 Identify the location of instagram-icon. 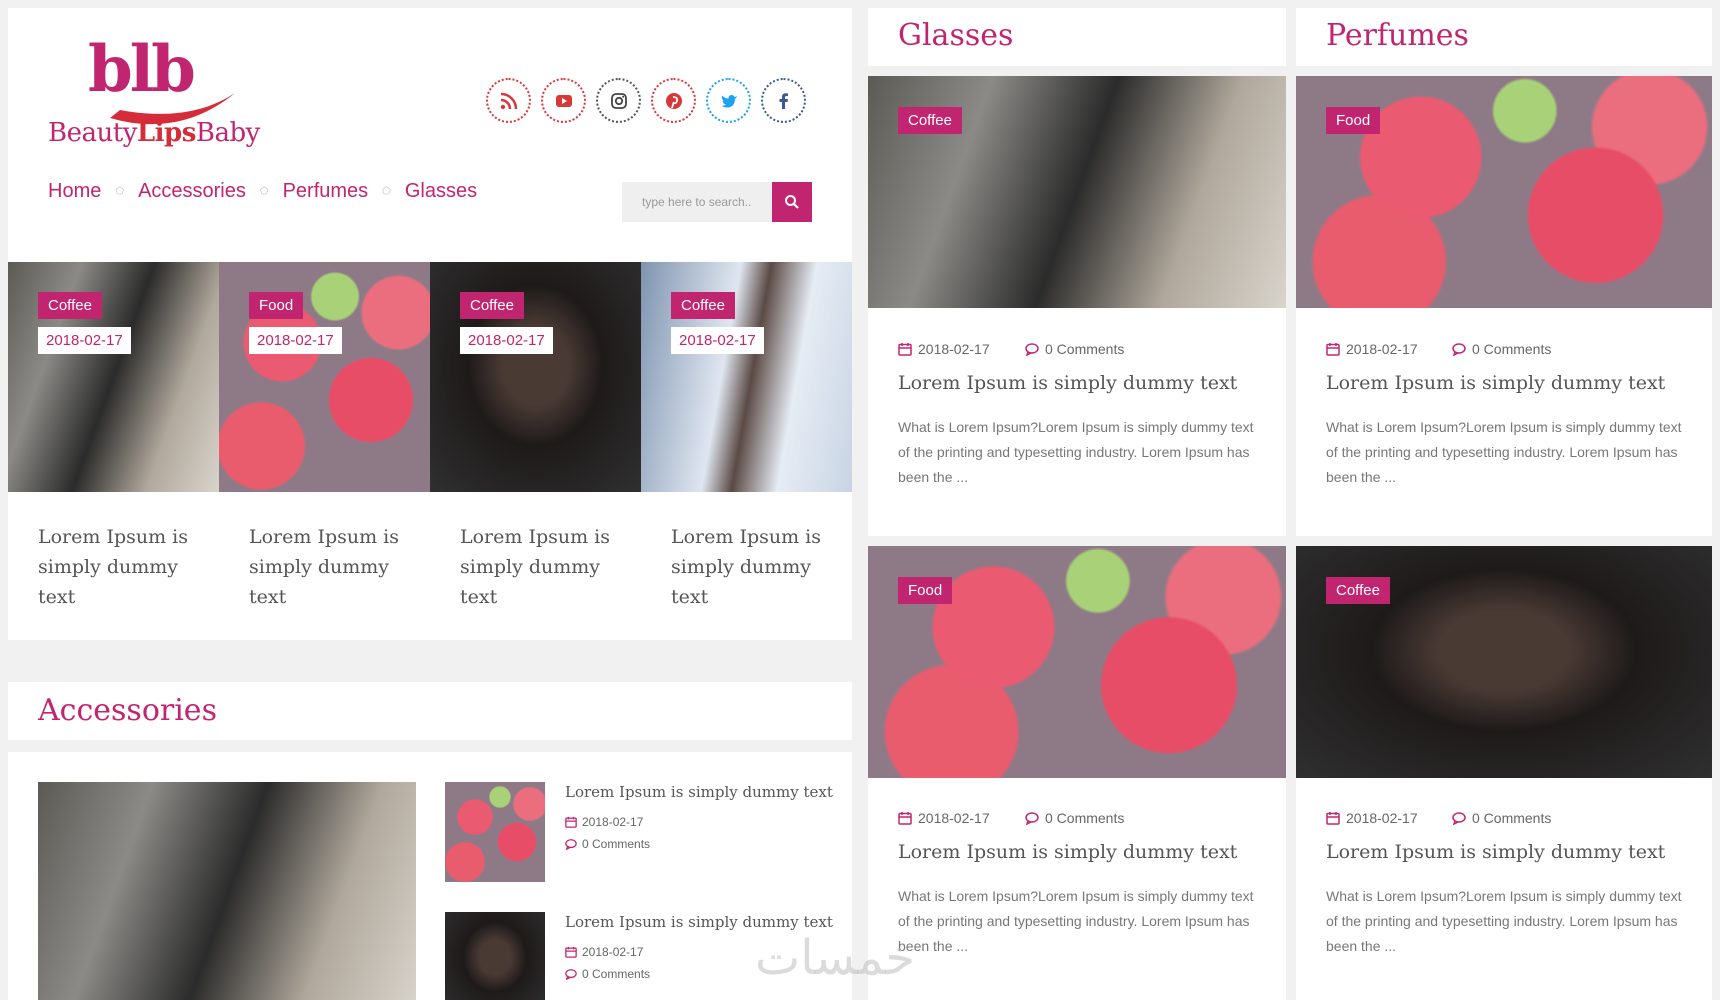
(618, 100).